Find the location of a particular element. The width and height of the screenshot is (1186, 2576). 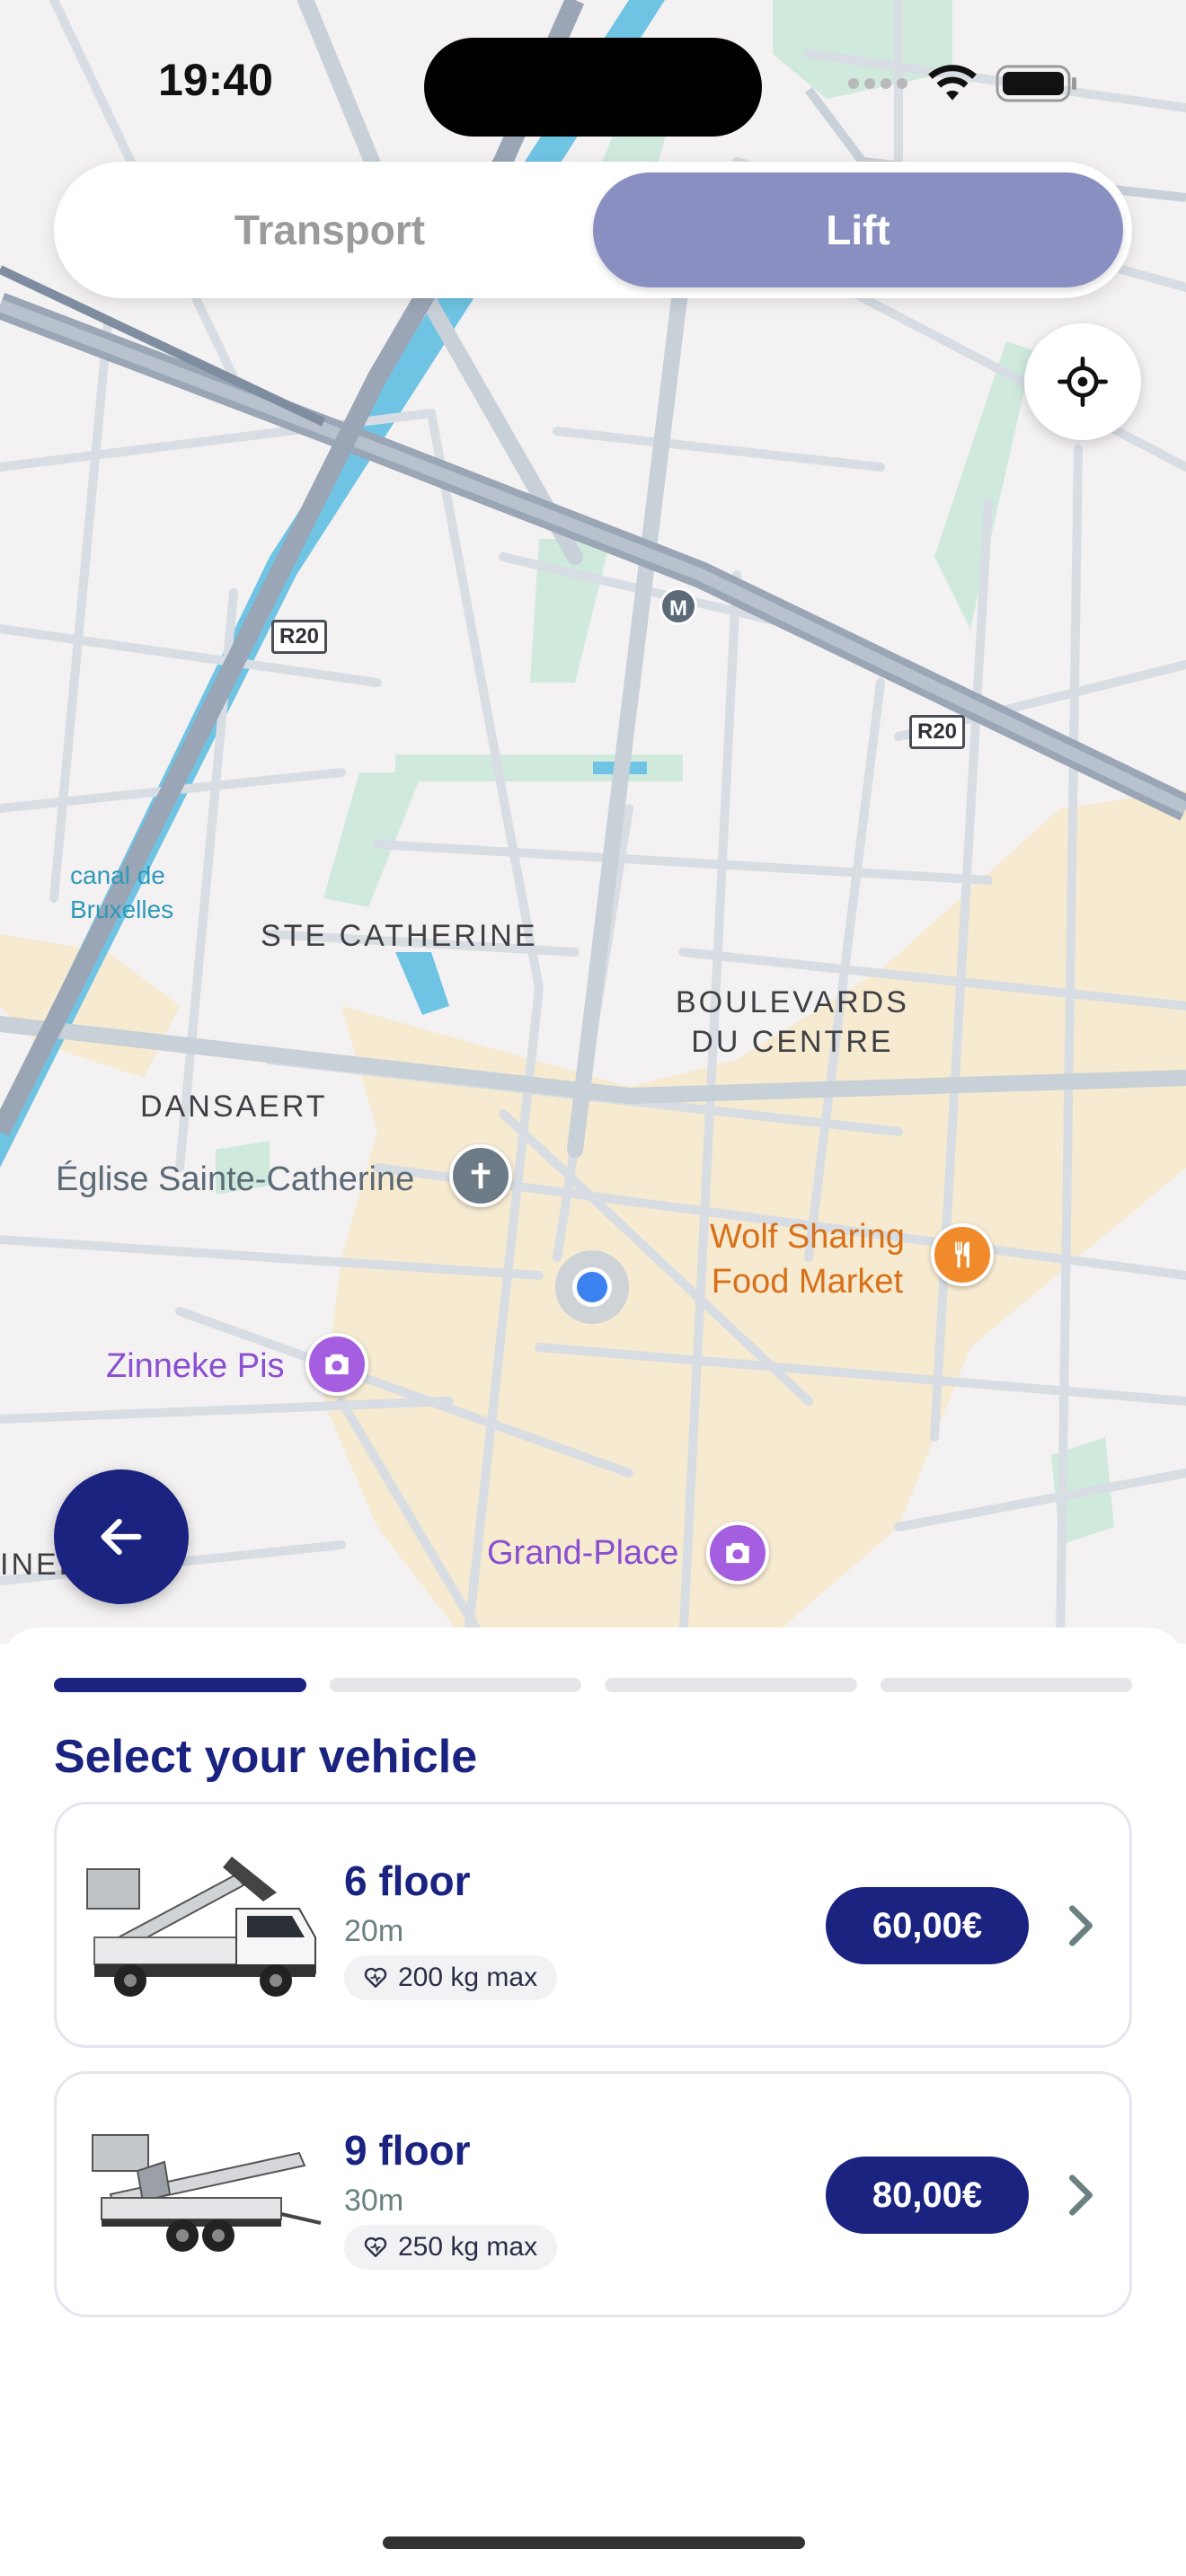

mode-switch: Transport Lift is located at coordinates (593, 230).